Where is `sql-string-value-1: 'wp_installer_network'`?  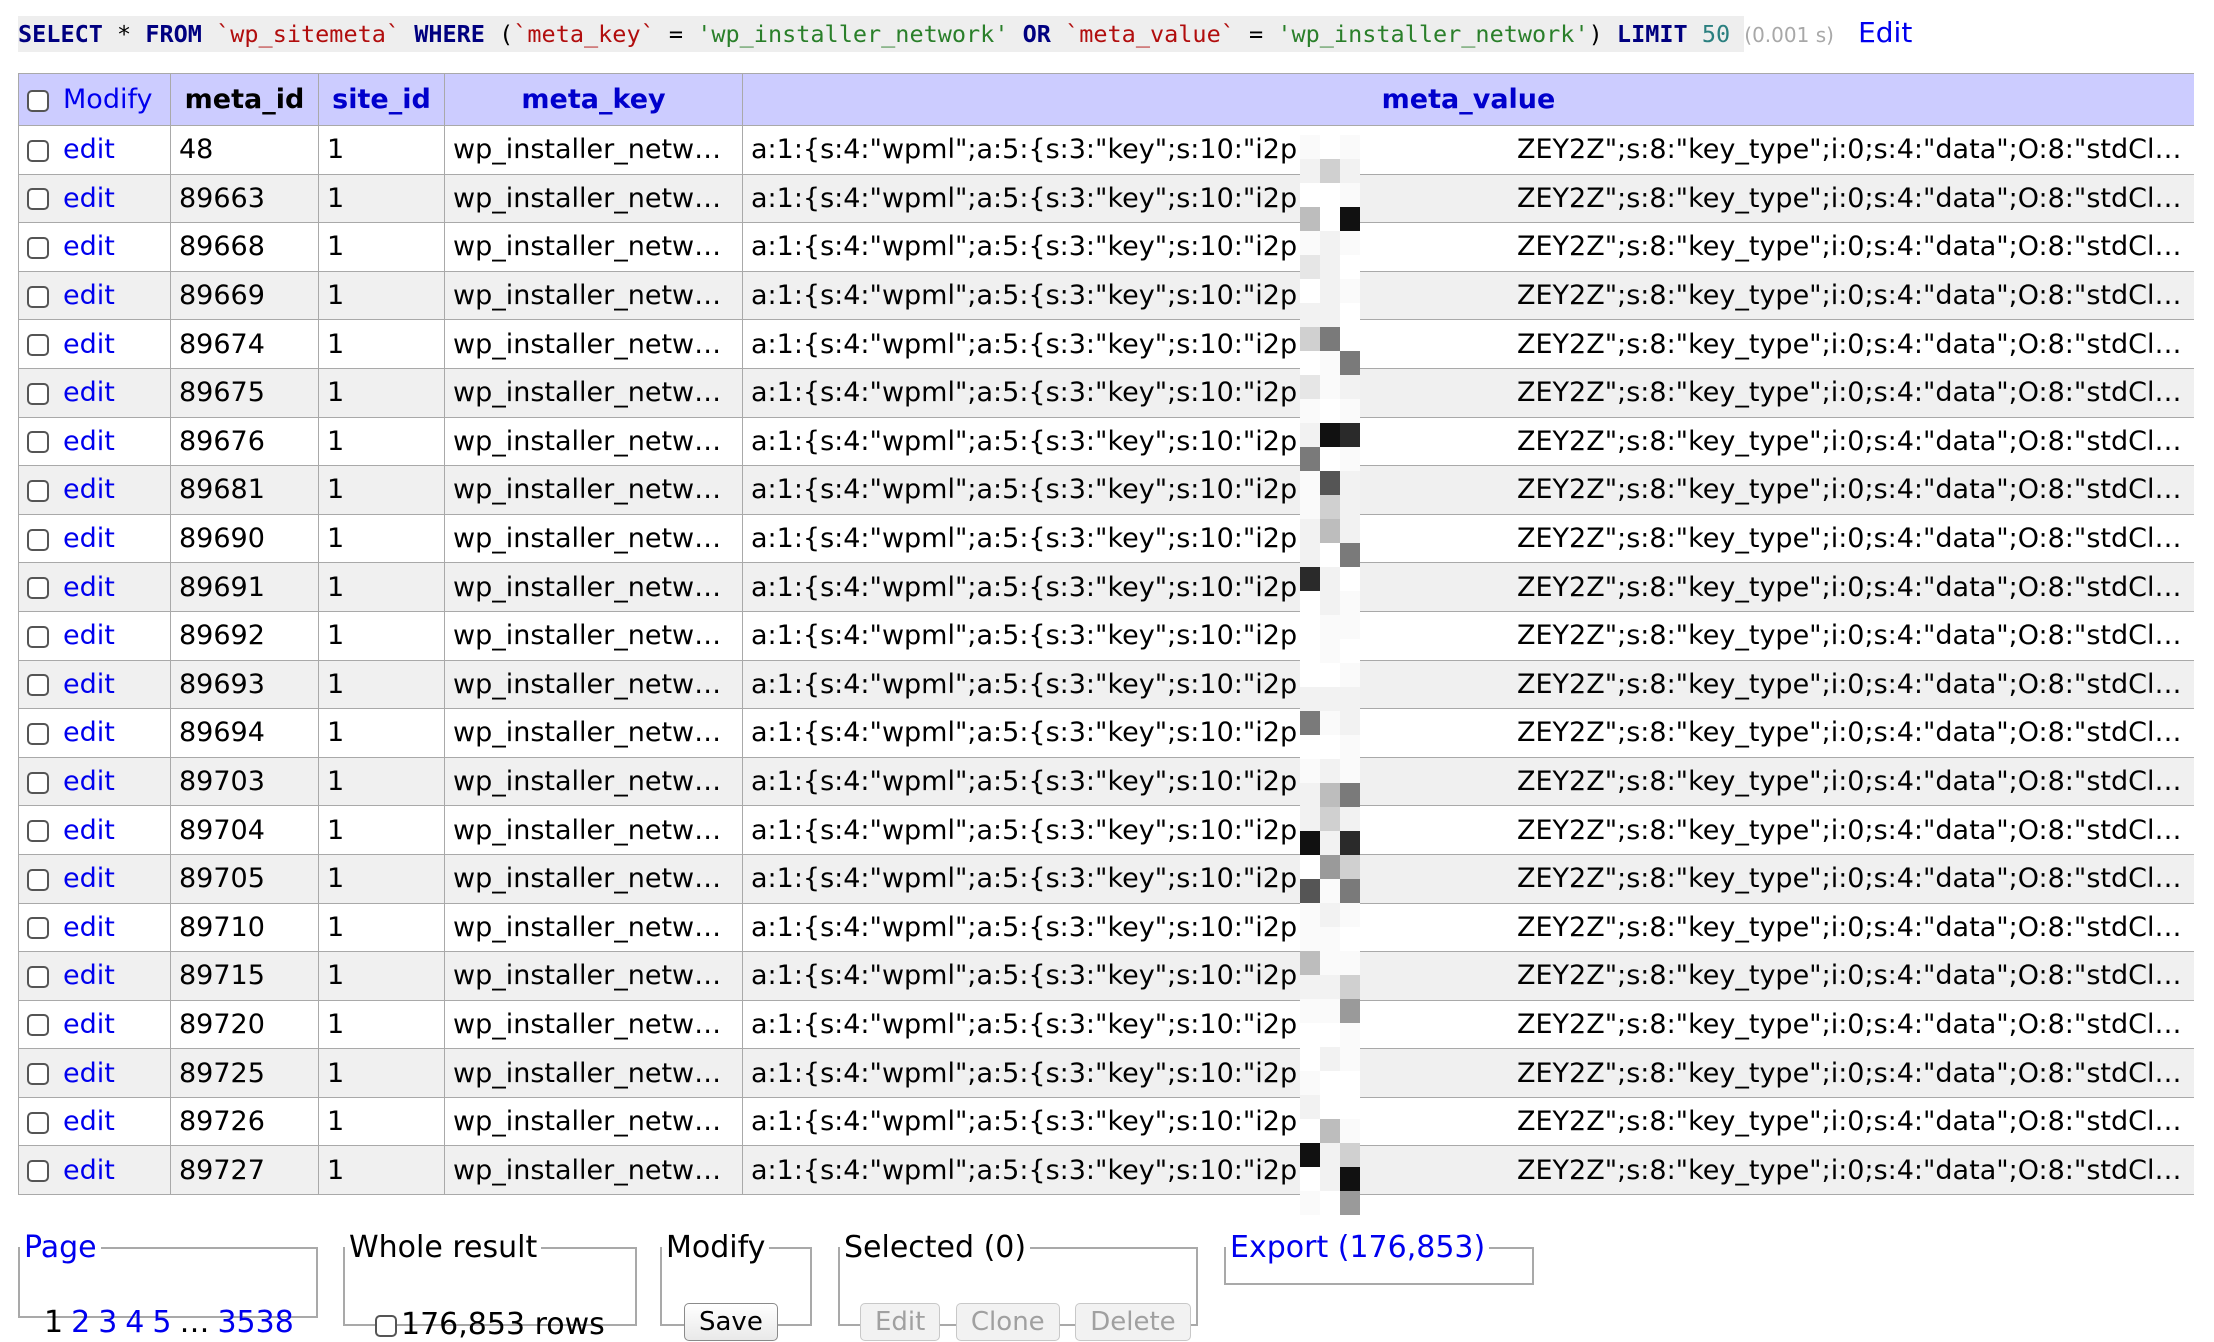
sql-string-value-1: 'wp_installer_network' is located at coordinates (853, 34).